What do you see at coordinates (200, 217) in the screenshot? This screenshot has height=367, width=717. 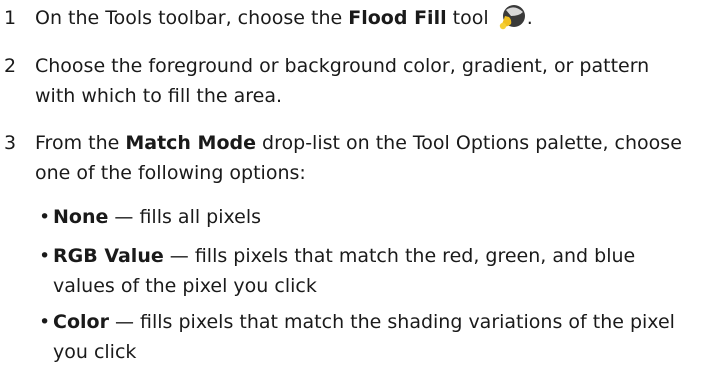 I see `option-description: fills all pixels` at bounding box center [200, 217].